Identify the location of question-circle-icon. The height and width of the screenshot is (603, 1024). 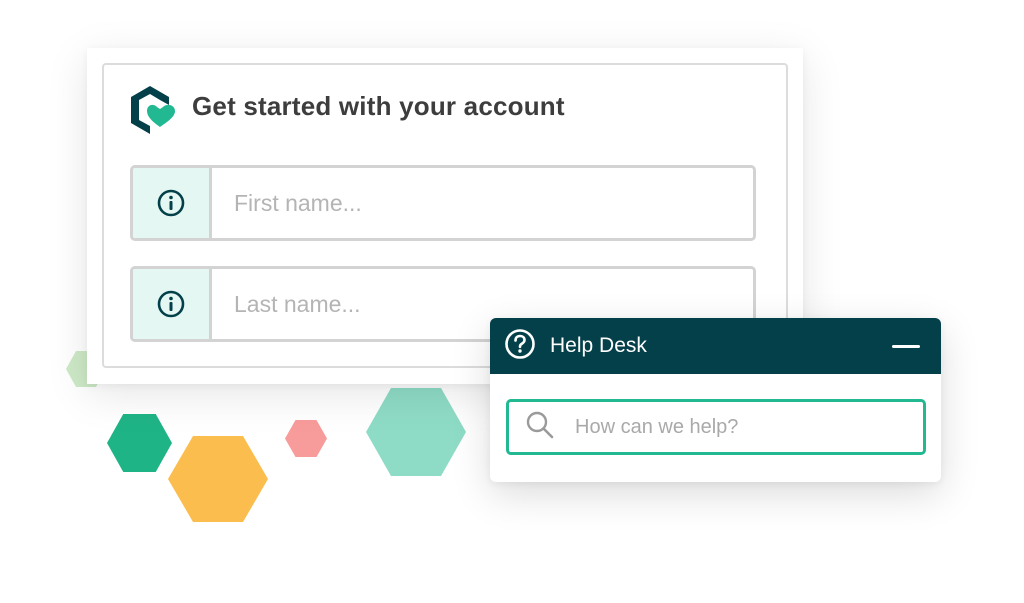
(520, 346).